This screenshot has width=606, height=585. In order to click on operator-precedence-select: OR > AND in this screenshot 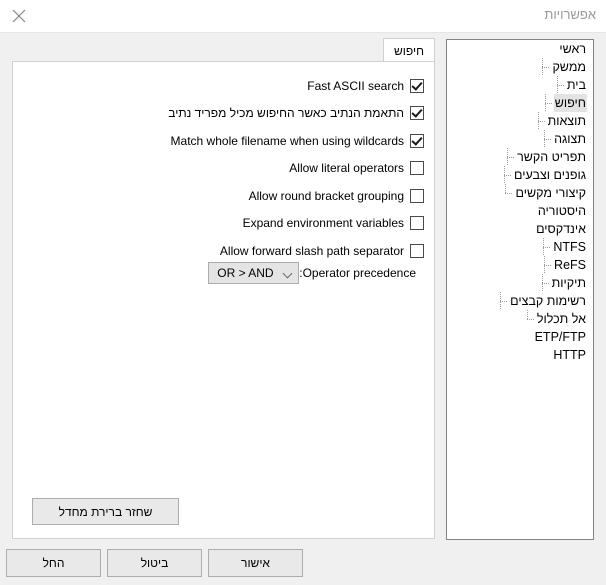, I will do `click(254, 273)`.